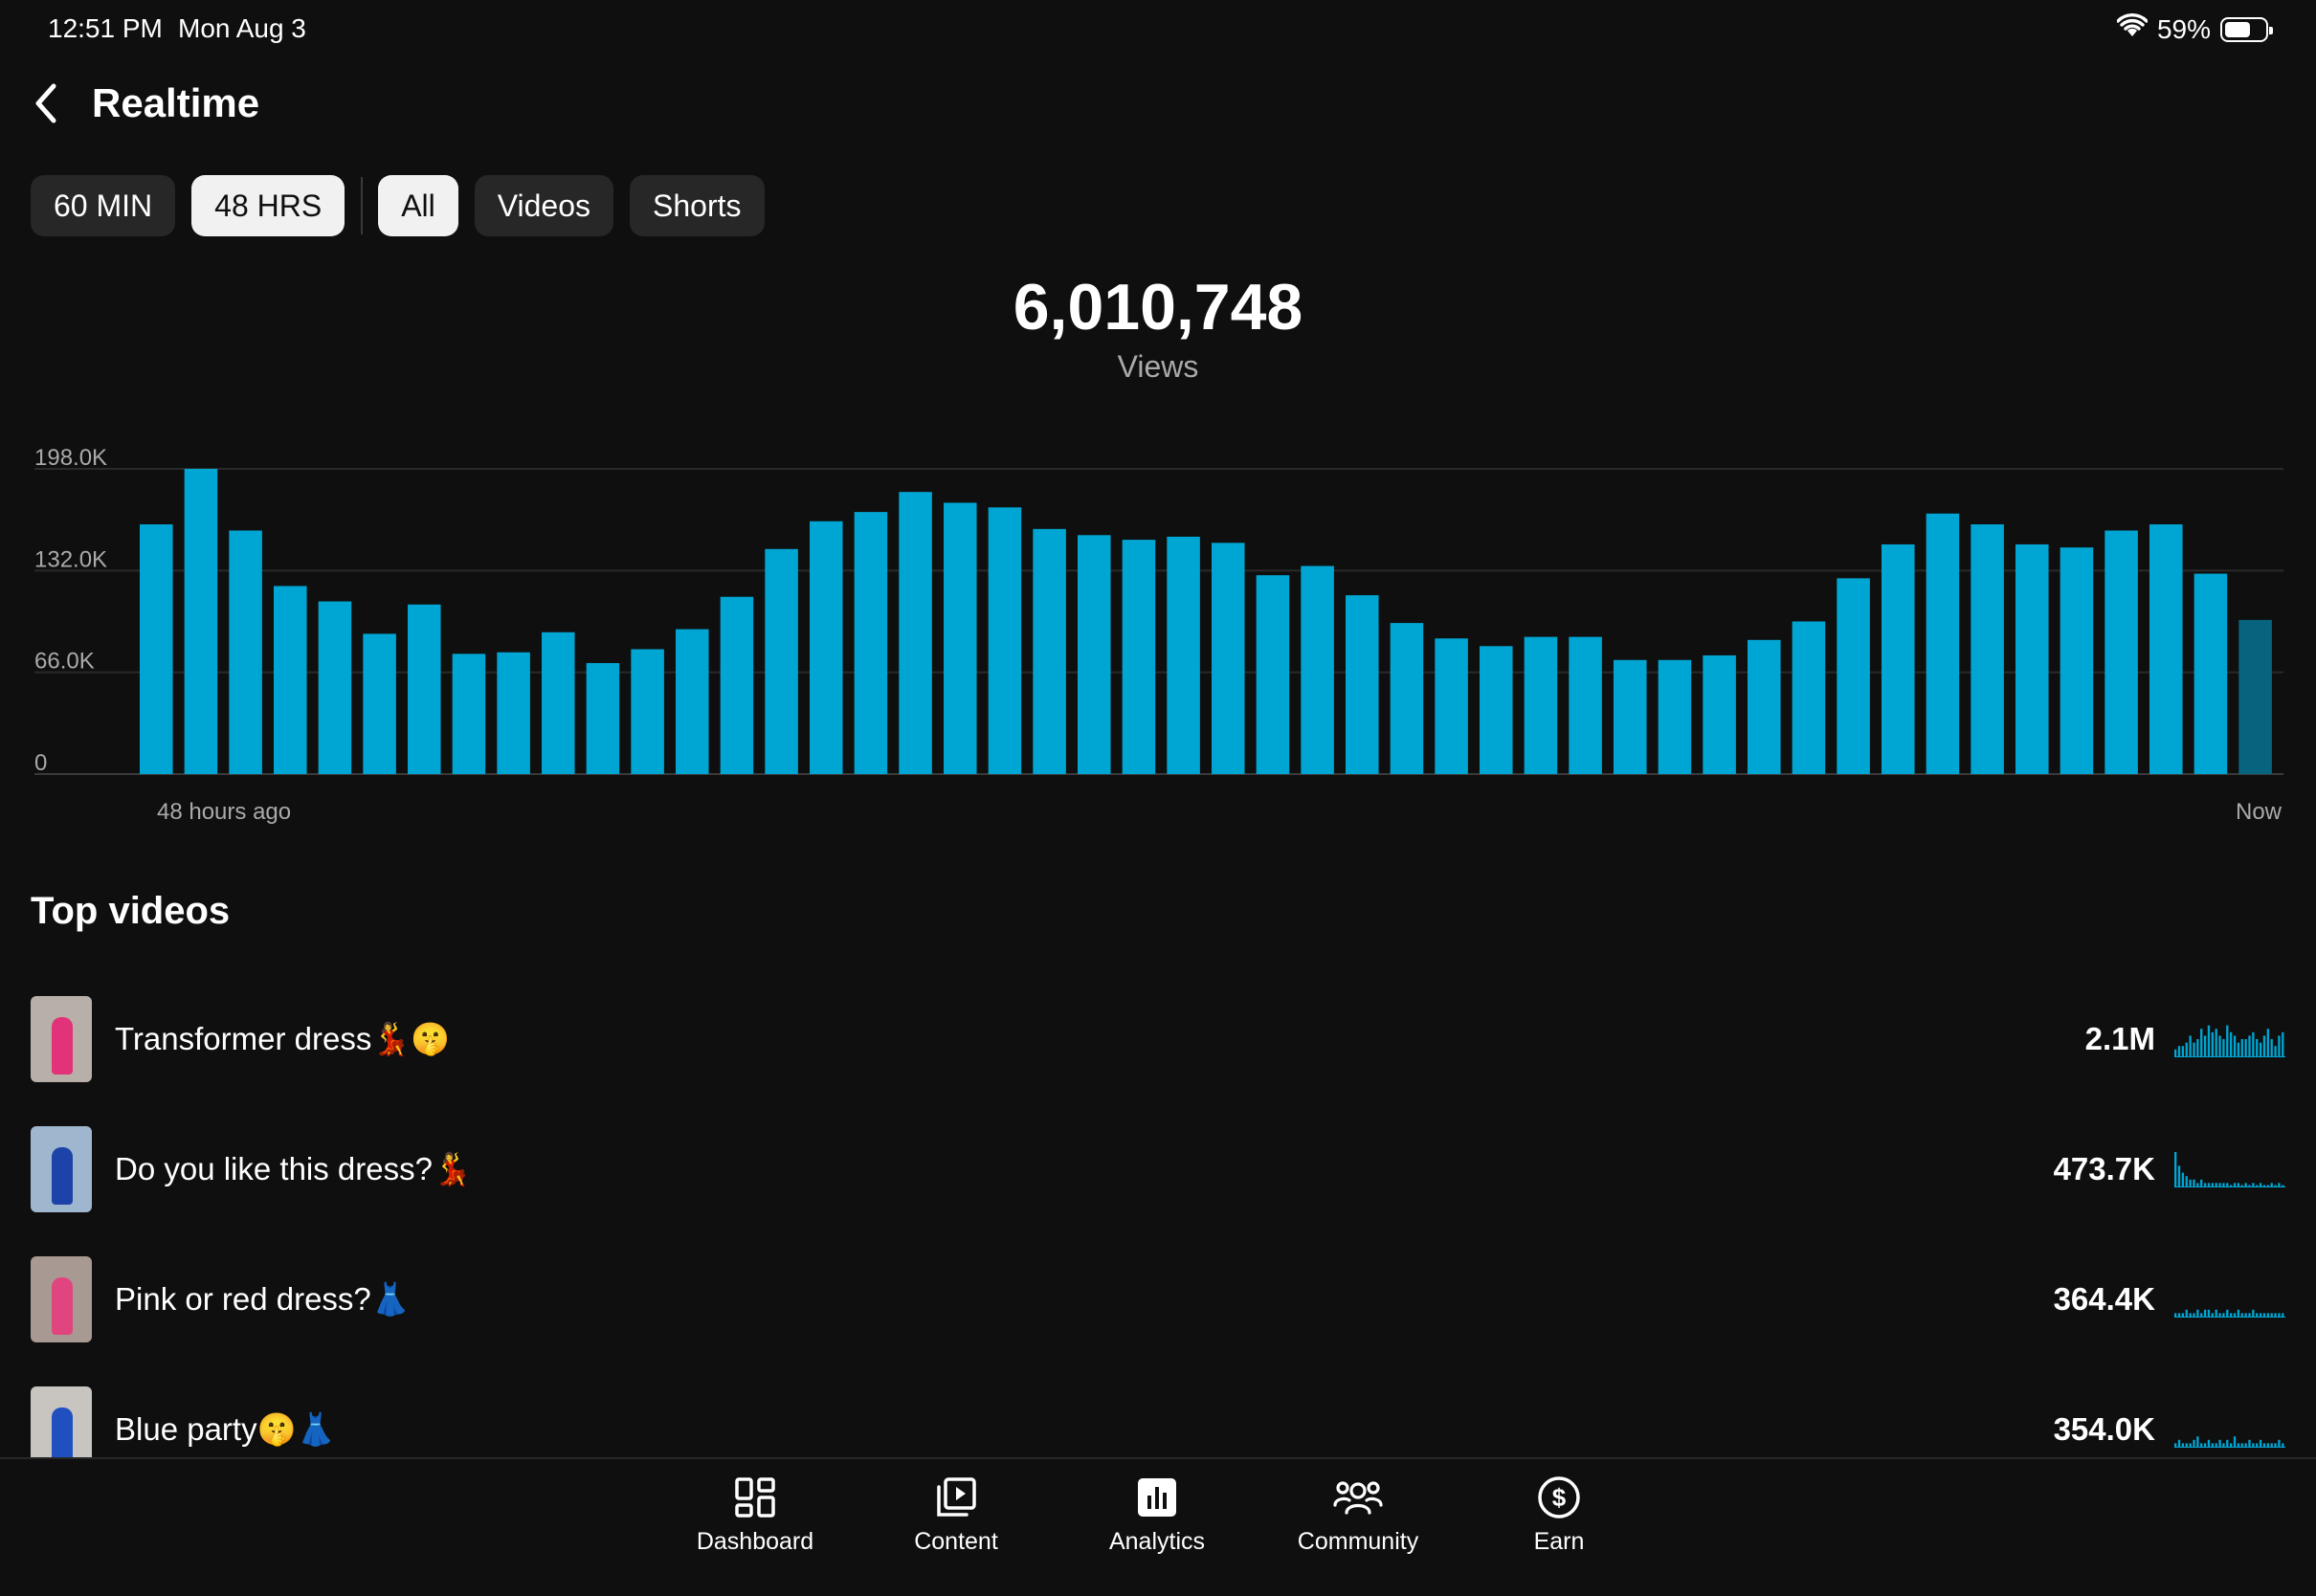 The width and height of the screenshot is (2316, 1596). What do you see at coordinates (1158, 1299) in the screenshot?
I see `video-row: Pink or red dress?👗 364.4K` at bounding box center [1158, 1299].